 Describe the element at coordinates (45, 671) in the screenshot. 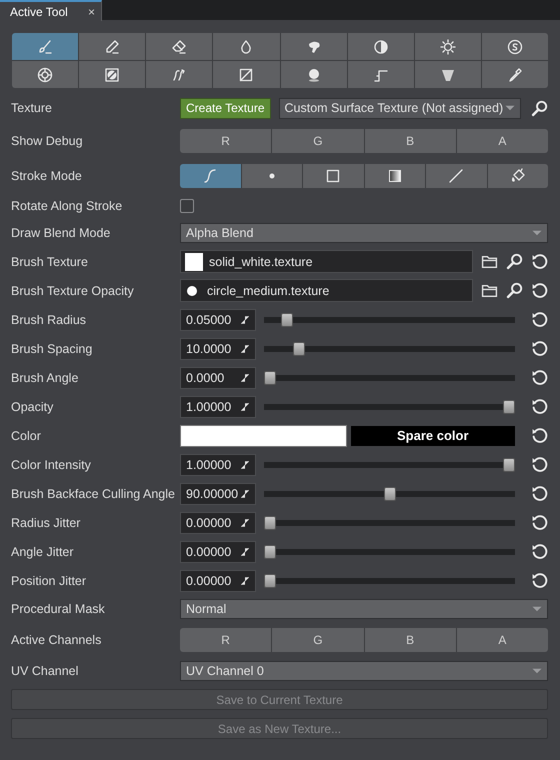

I see `property-label: UV Channel` at that location.